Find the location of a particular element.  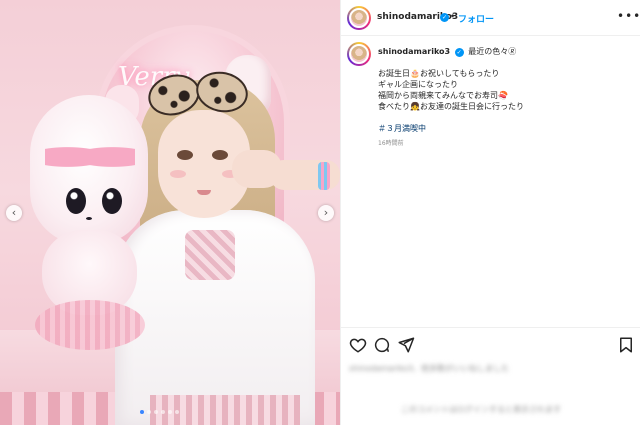

follow-button: フォロー is located at coordinates (476, 18).